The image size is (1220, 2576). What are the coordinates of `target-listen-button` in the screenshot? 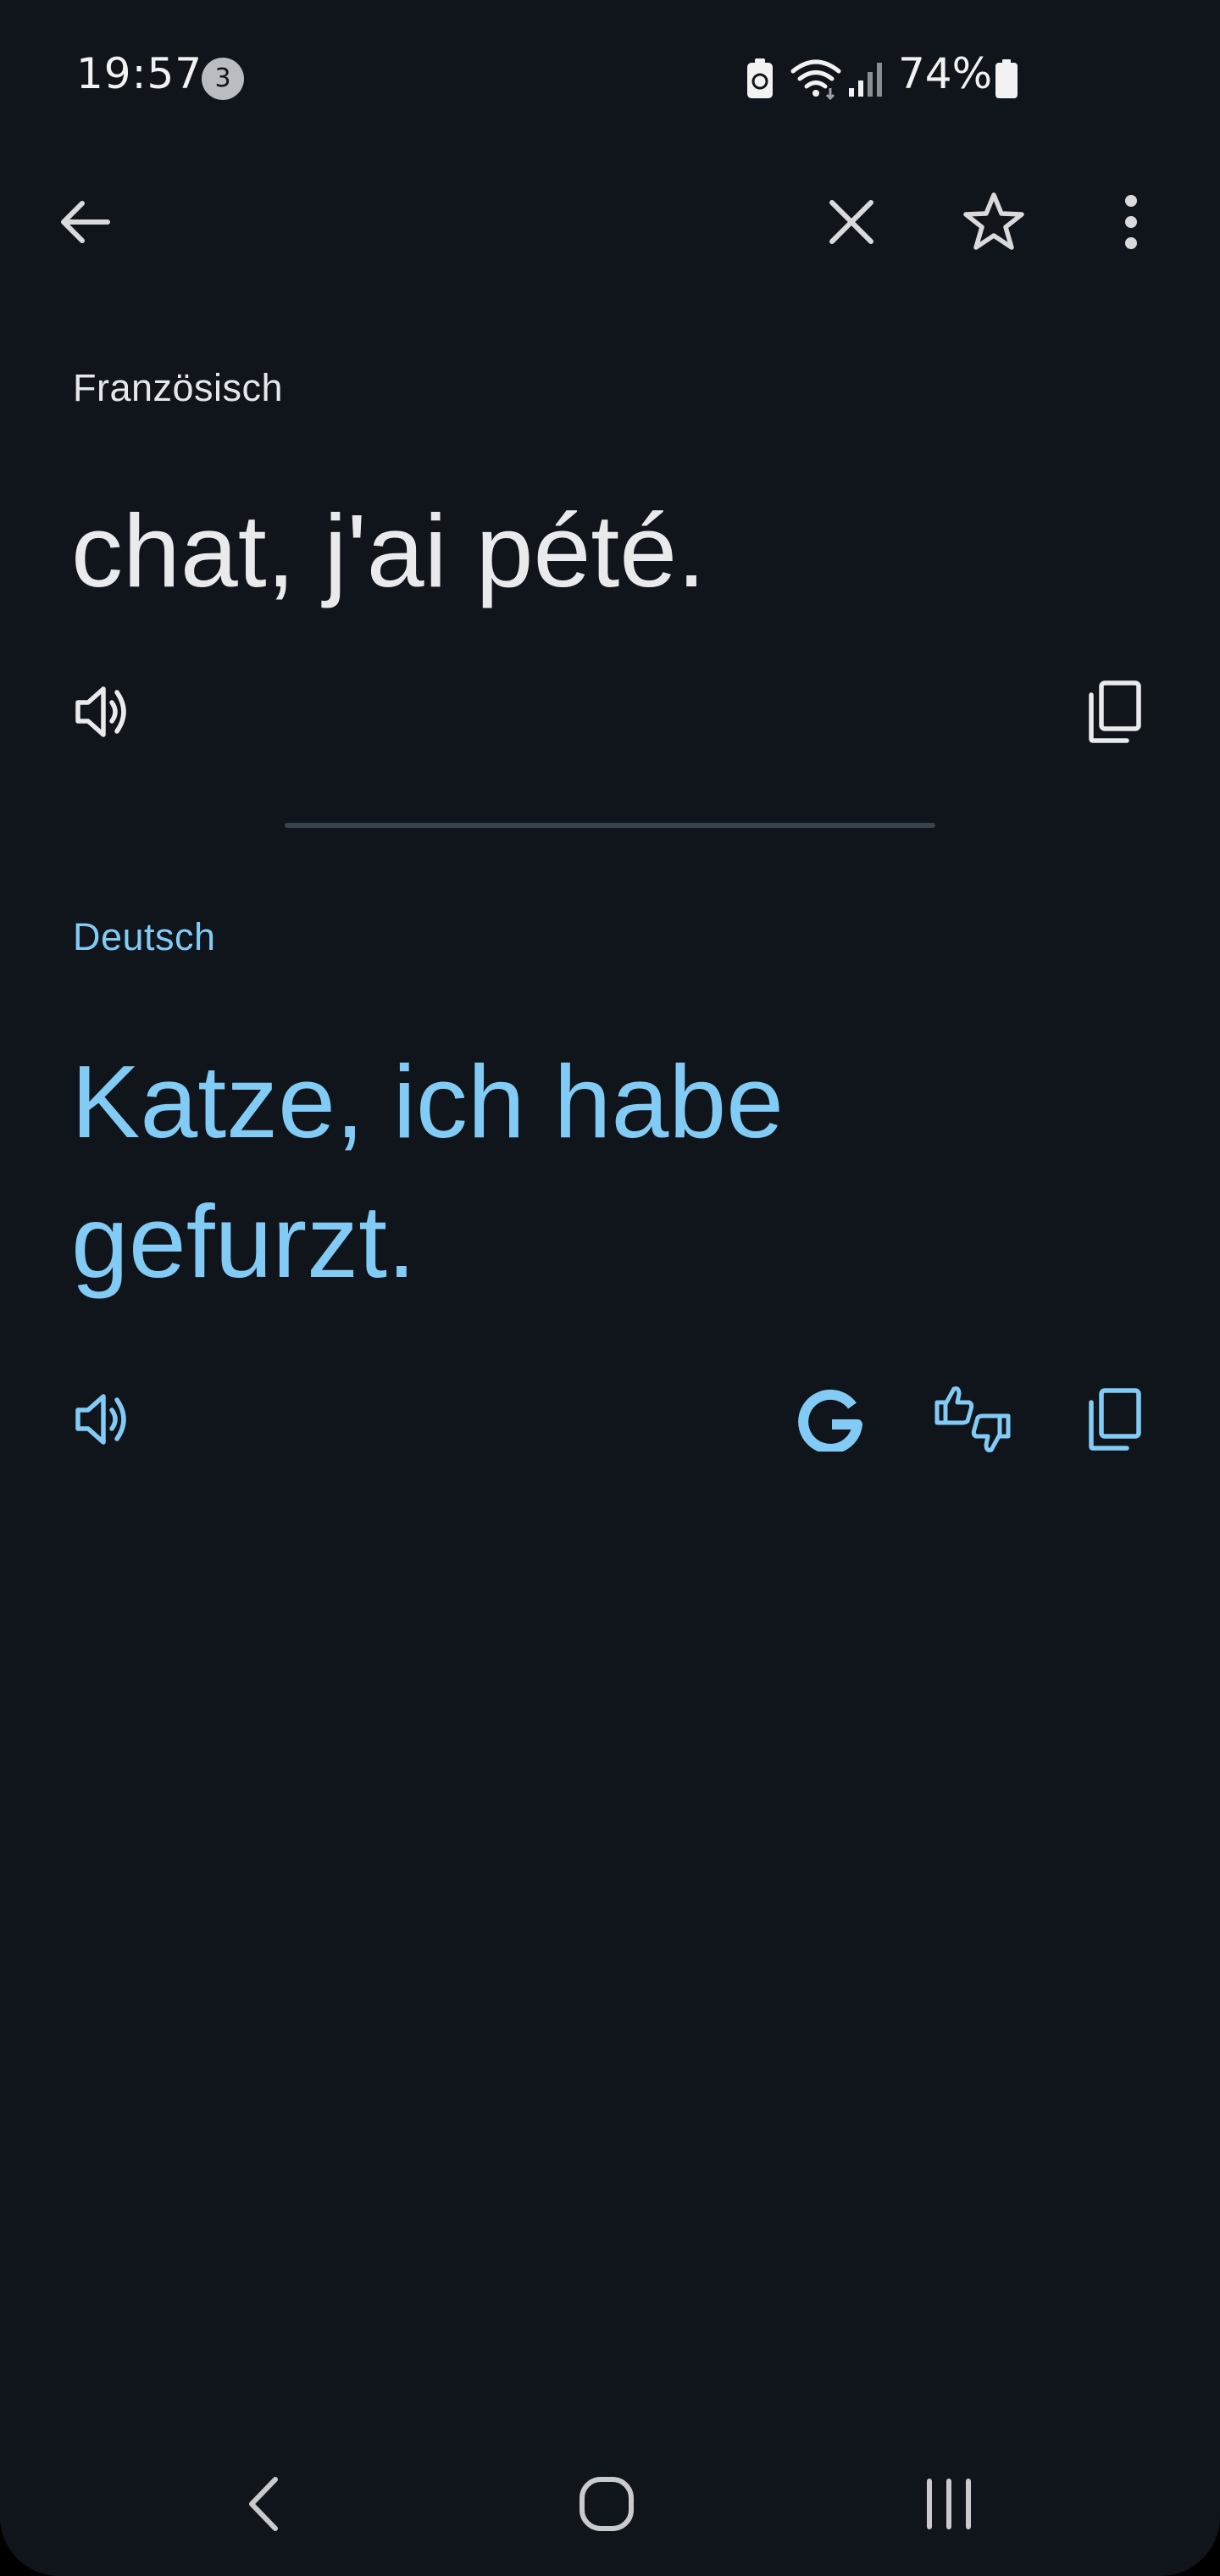 It's located at (103, 1419).